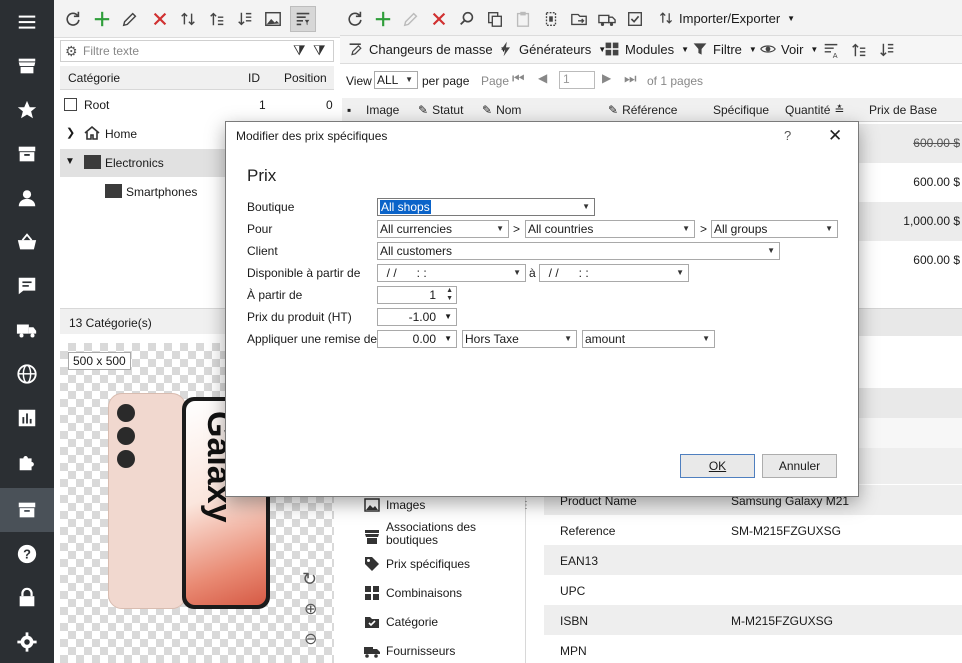  I want to click on col-image: Image, so click(382, 110).